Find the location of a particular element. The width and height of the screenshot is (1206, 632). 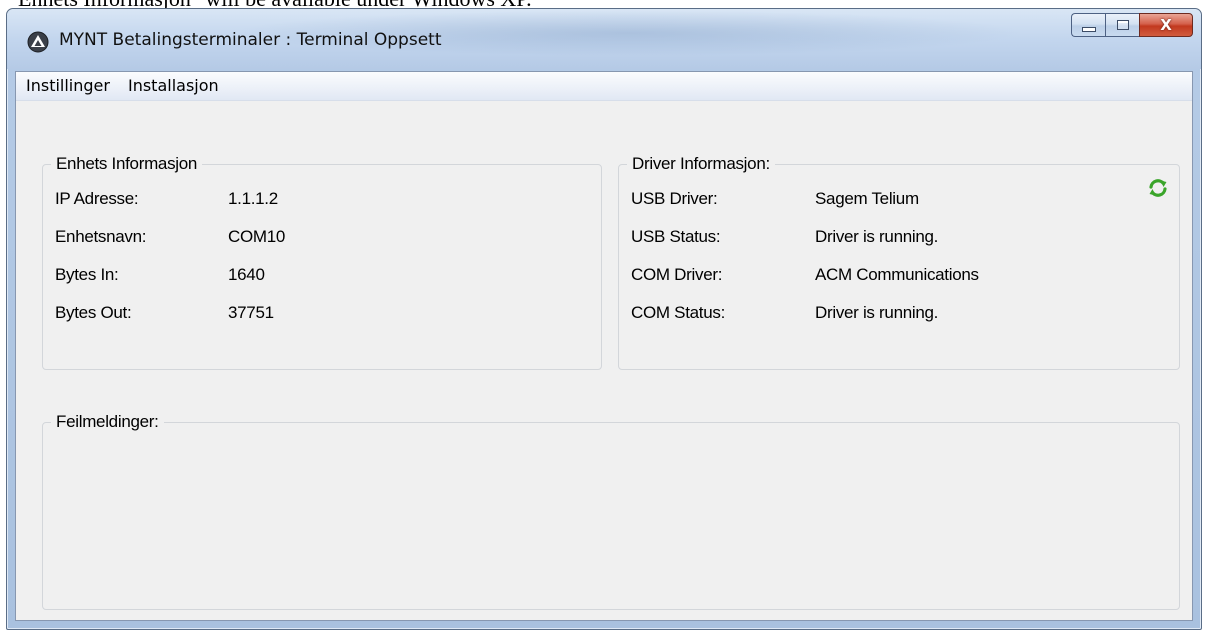

com-status-label: COM Status: is located at coordinates (678, 312).